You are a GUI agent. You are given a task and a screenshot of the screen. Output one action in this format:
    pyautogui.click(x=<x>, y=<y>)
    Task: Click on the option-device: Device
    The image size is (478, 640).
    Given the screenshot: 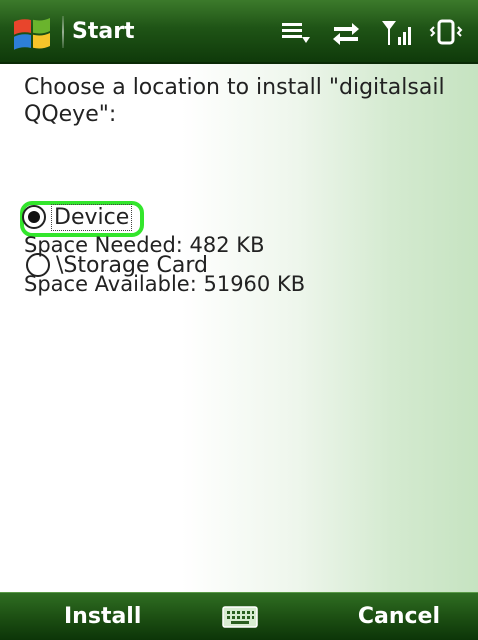 What is the action you would take?
    pyautogui.click(x=77, y=217)
    